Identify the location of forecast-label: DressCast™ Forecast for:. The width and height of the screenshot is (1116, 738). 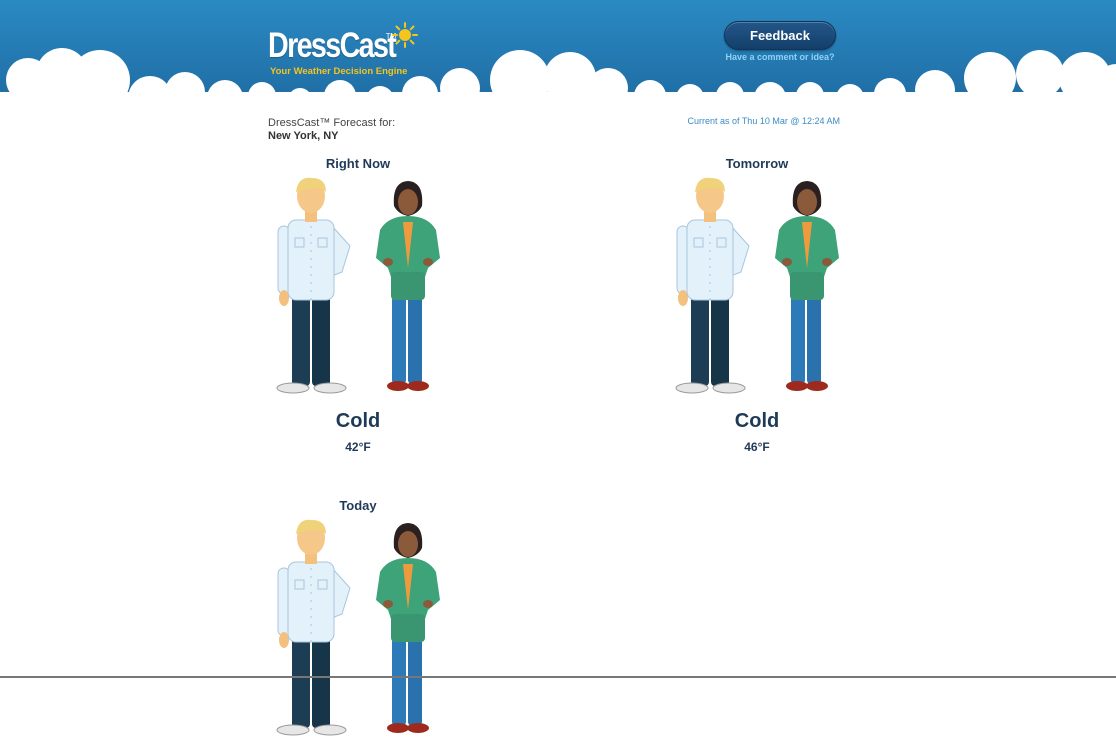
(332, 123).